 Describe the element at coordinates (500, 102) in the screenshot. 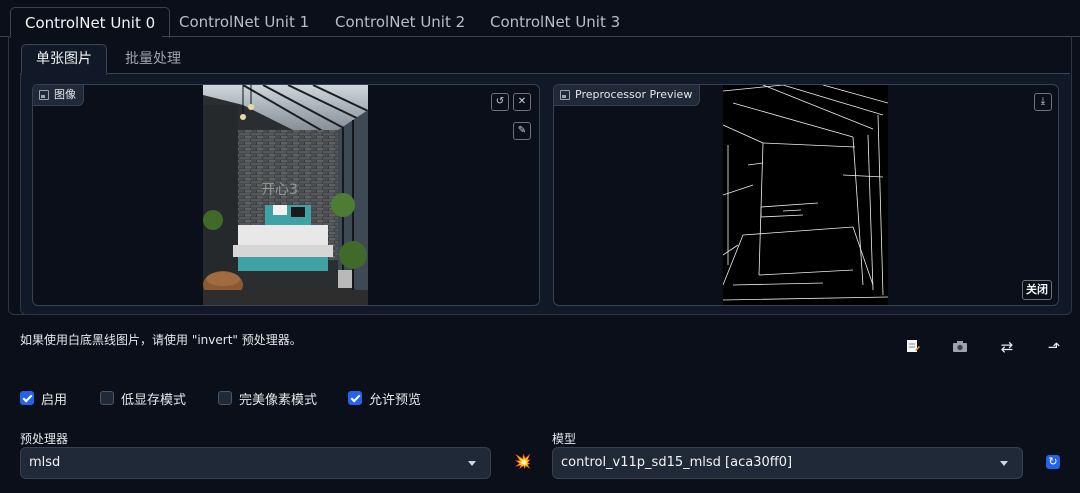

I see `reset-icon: ↺` at that location.